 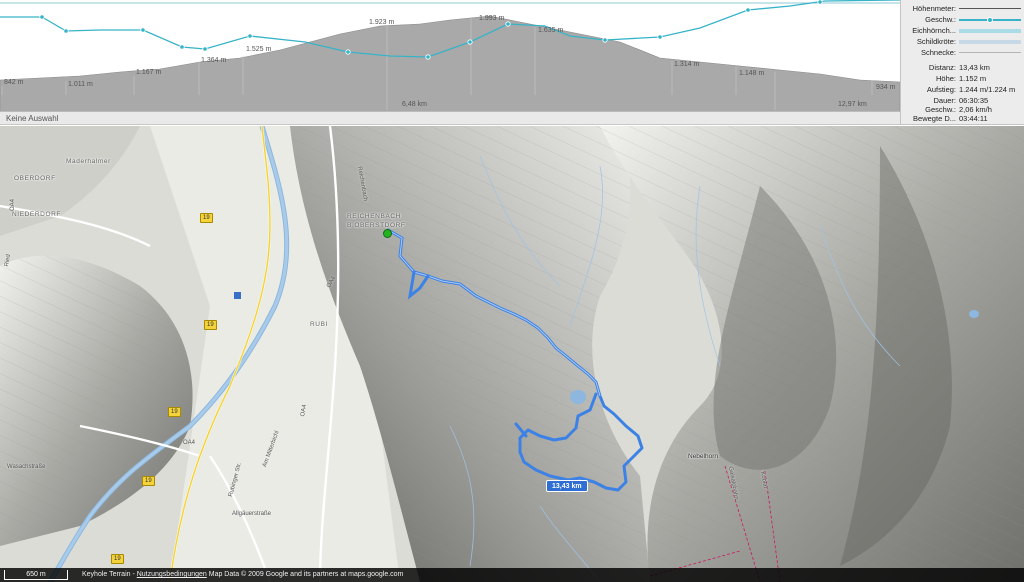 I want to click on terms-link: Nutzungsbedingungen, so click(x=172, y=574).